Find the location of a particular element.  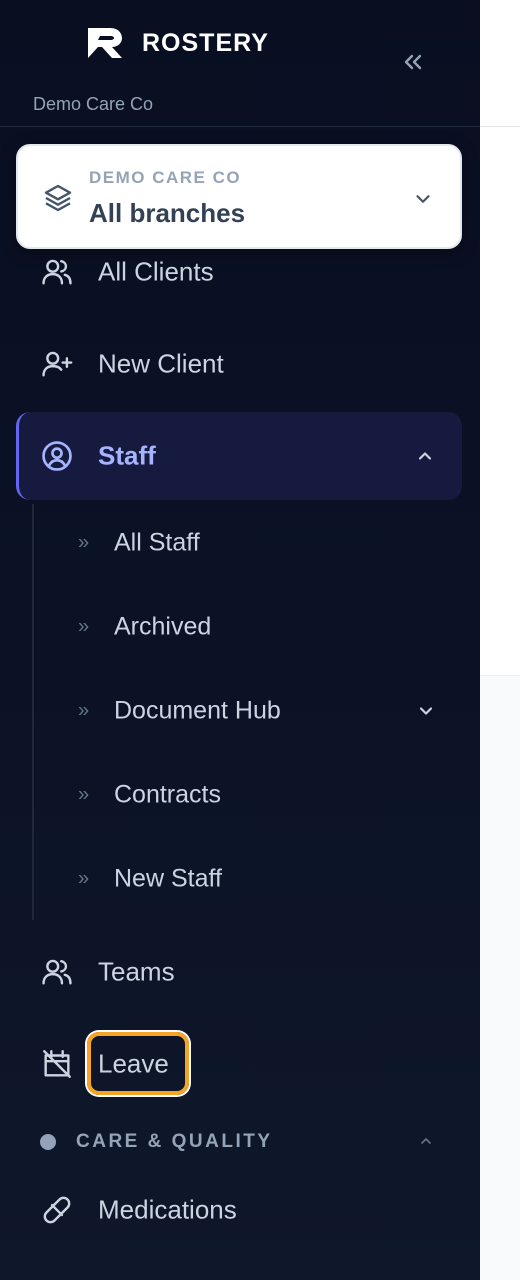

nav-label-staff: Staff is located at coordinates (127, 455).